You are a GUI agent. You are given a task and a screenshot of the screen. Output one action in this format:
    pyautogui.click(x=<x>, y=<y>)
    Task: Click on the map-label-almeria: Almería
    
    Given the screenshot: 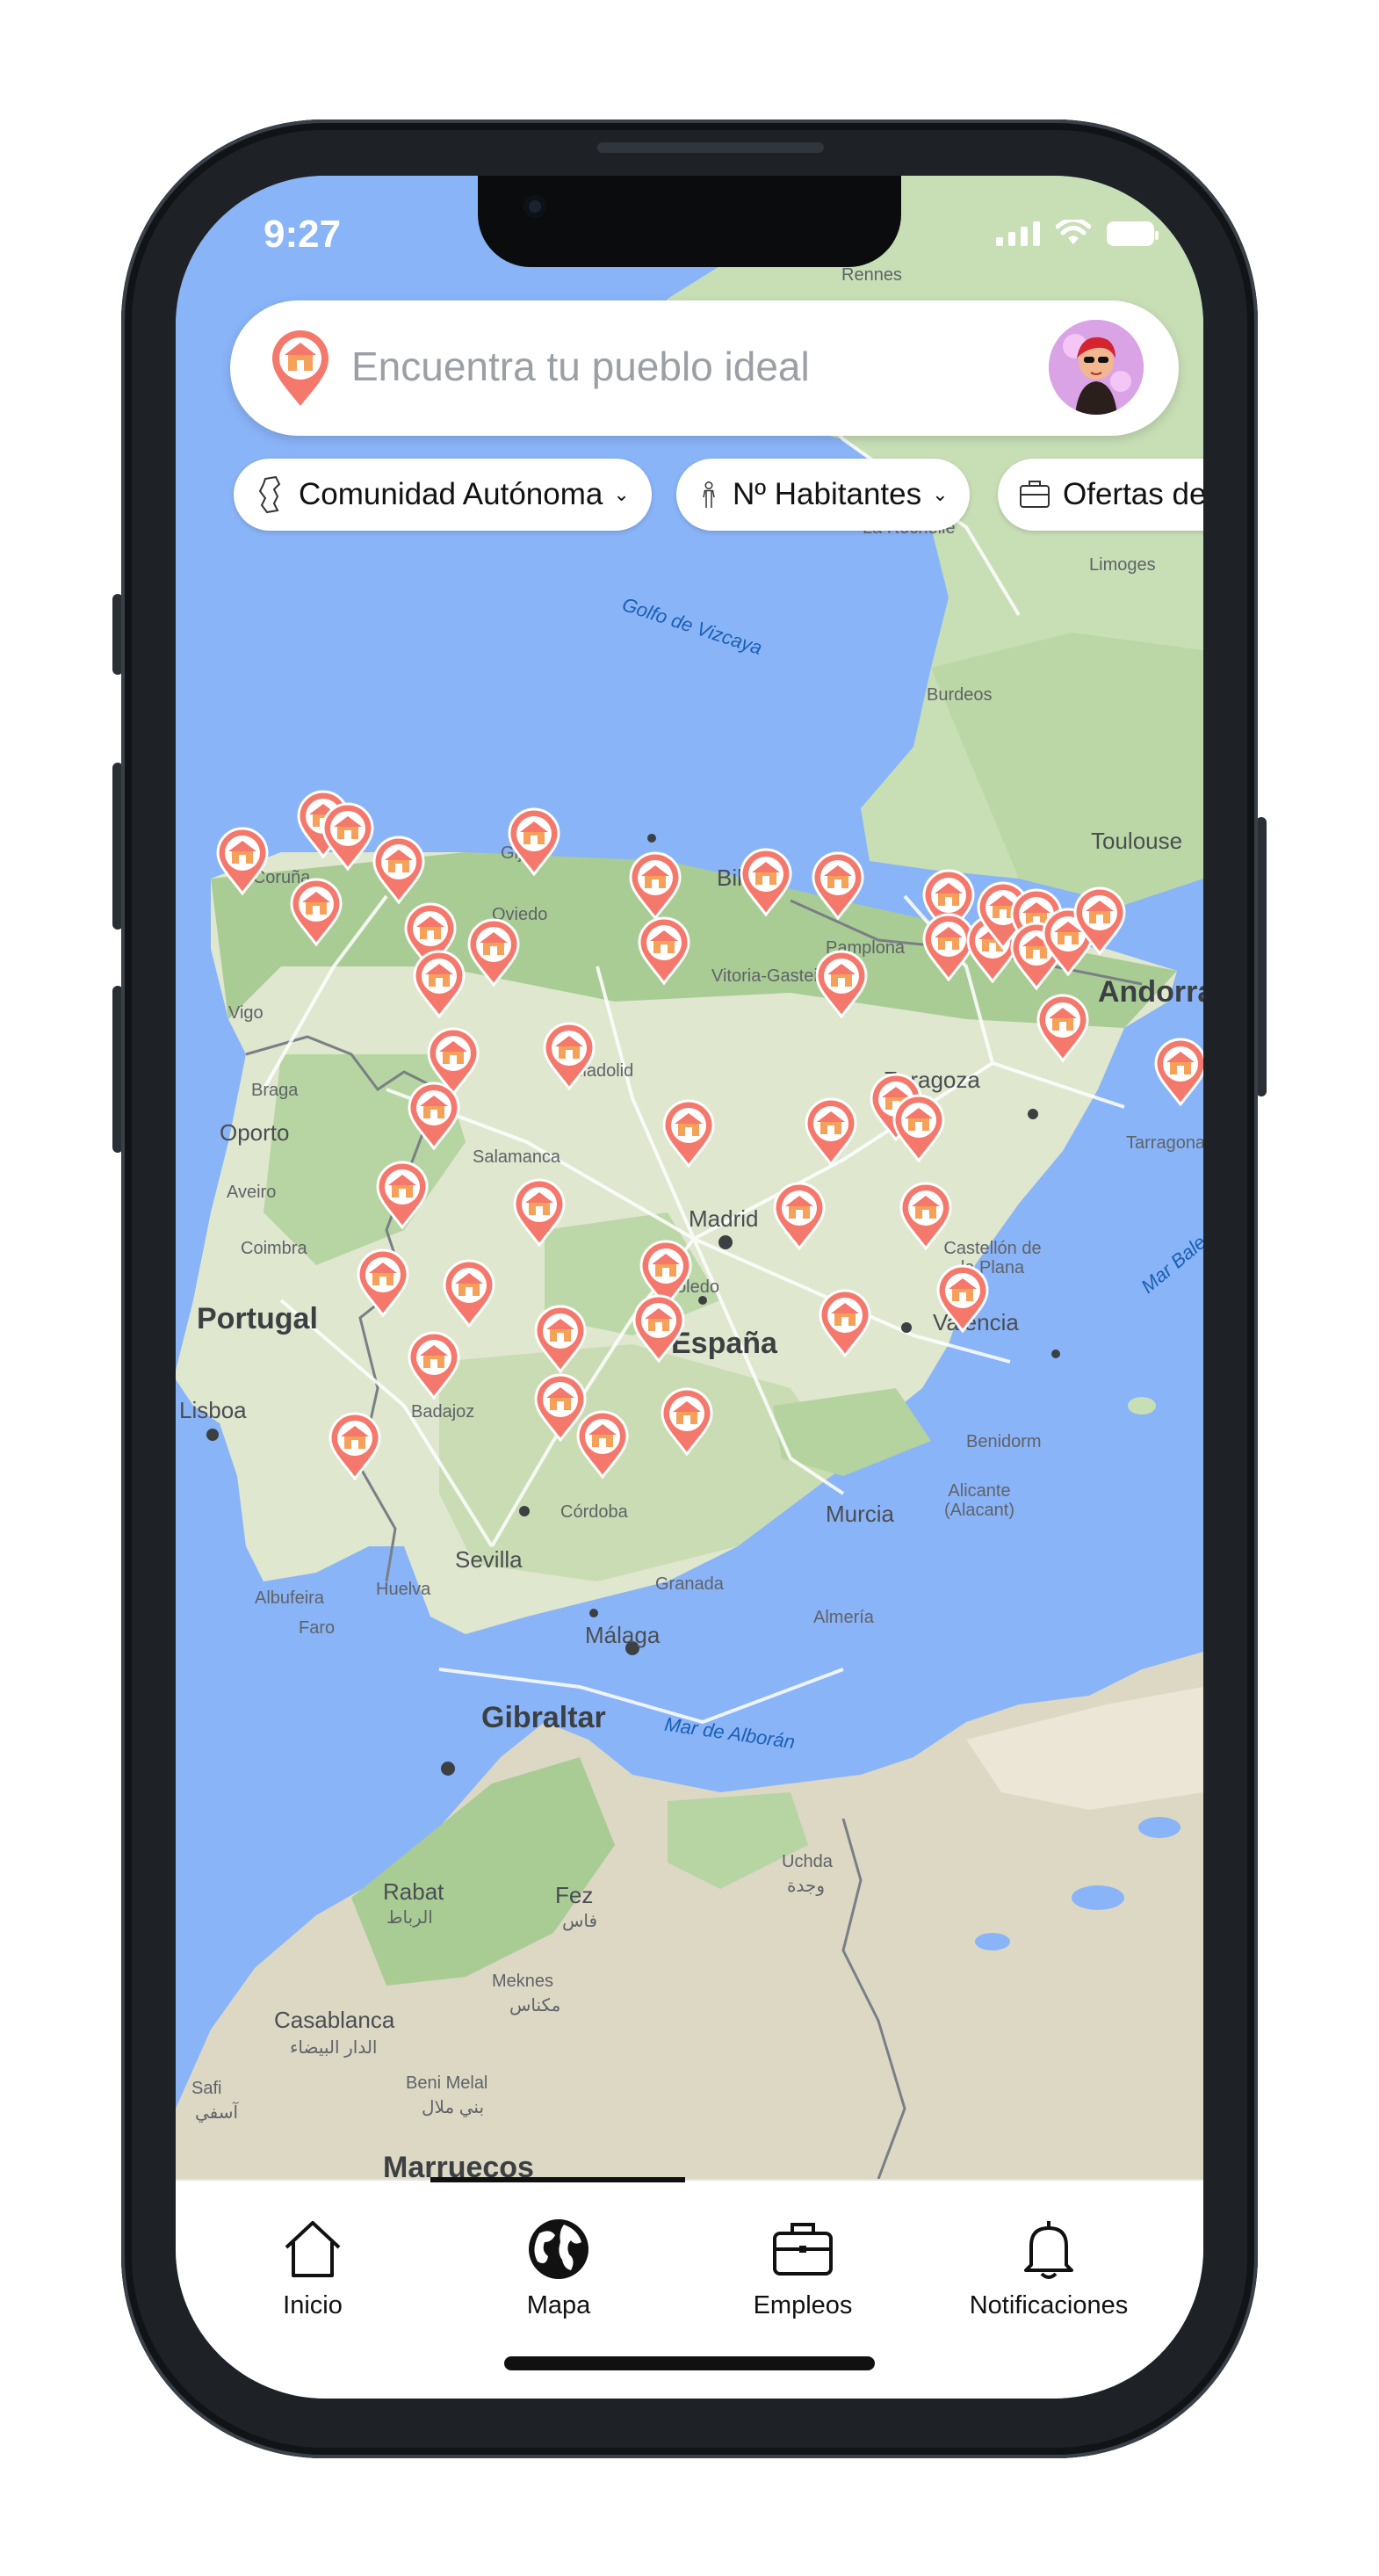 What is the action you would take?
    pyautogui.click(x=843, y=1617)
    